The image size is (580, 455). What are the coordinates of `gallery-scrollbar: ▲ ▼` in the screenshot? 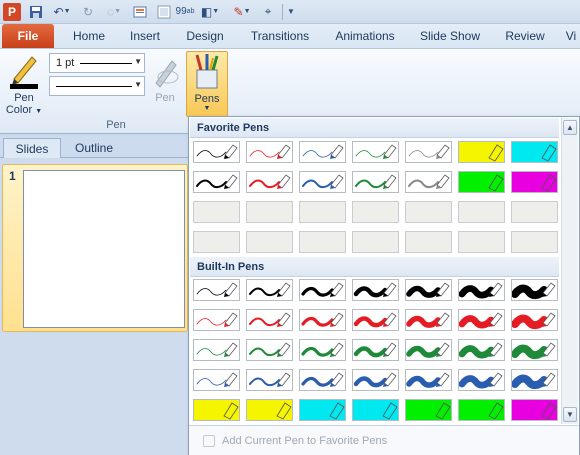 It's located at (569, 271).